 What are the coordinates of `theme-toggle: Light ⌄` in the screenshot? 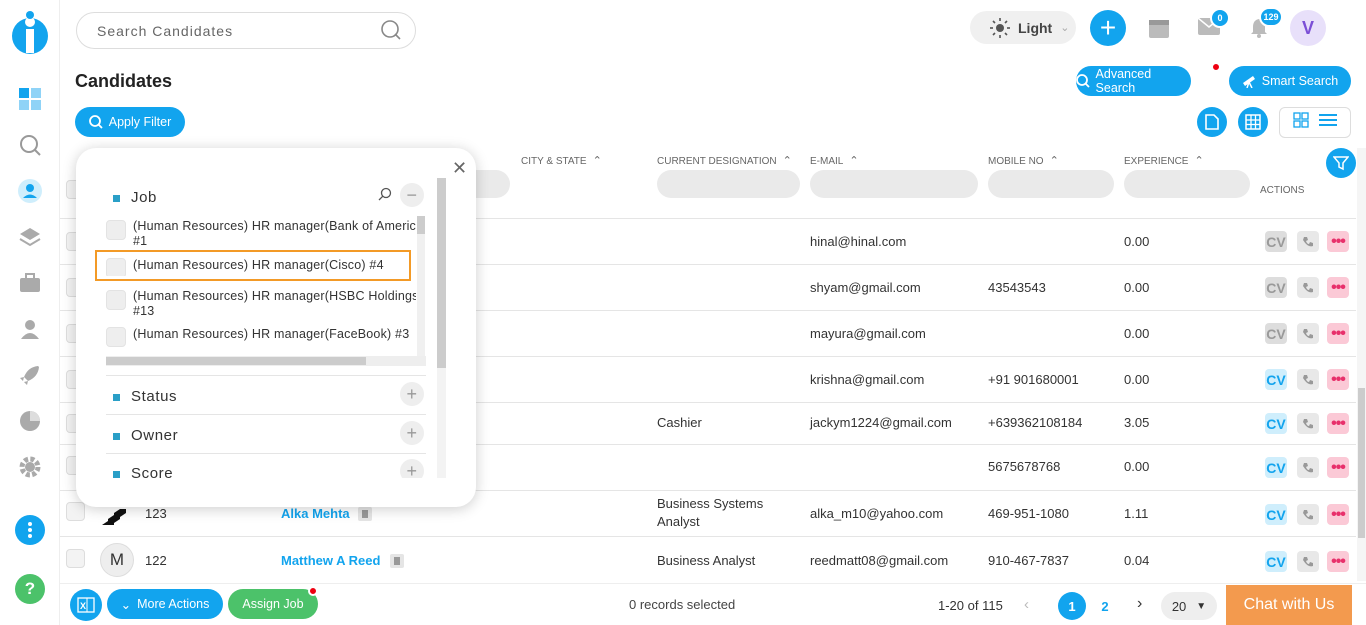 It's located at (1023, 27).